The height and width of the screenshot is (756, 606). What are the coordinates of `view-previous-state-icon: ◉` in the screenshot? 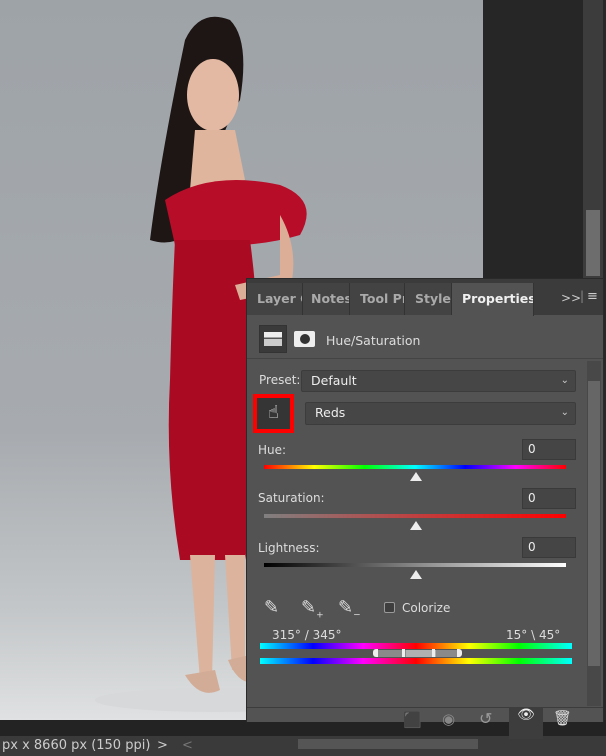 It's located at (448, 719).